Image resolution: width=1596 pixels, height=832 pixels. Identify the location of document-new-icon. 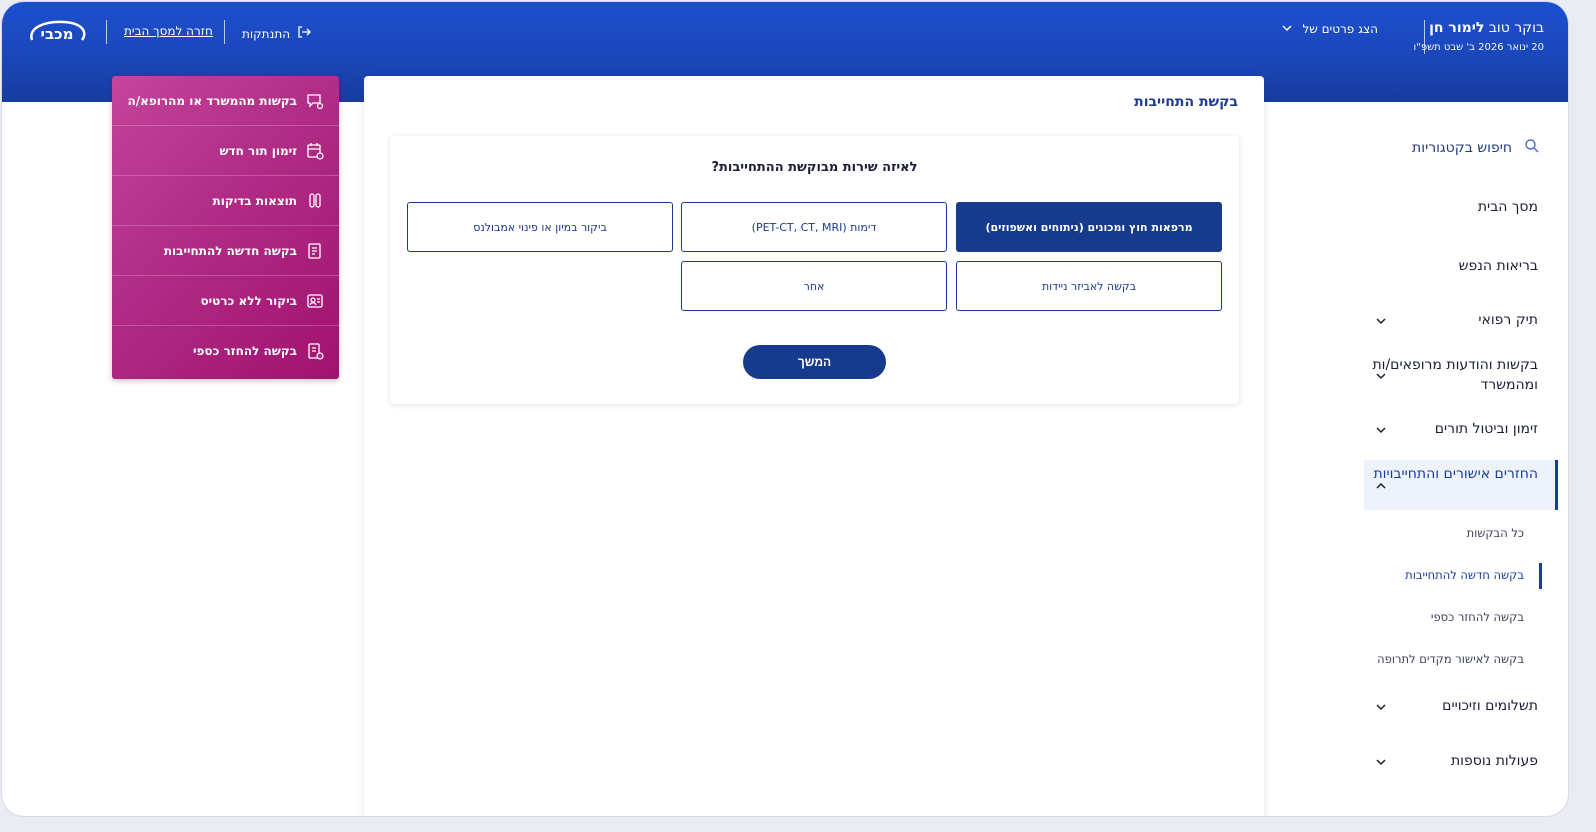
(315, 251).